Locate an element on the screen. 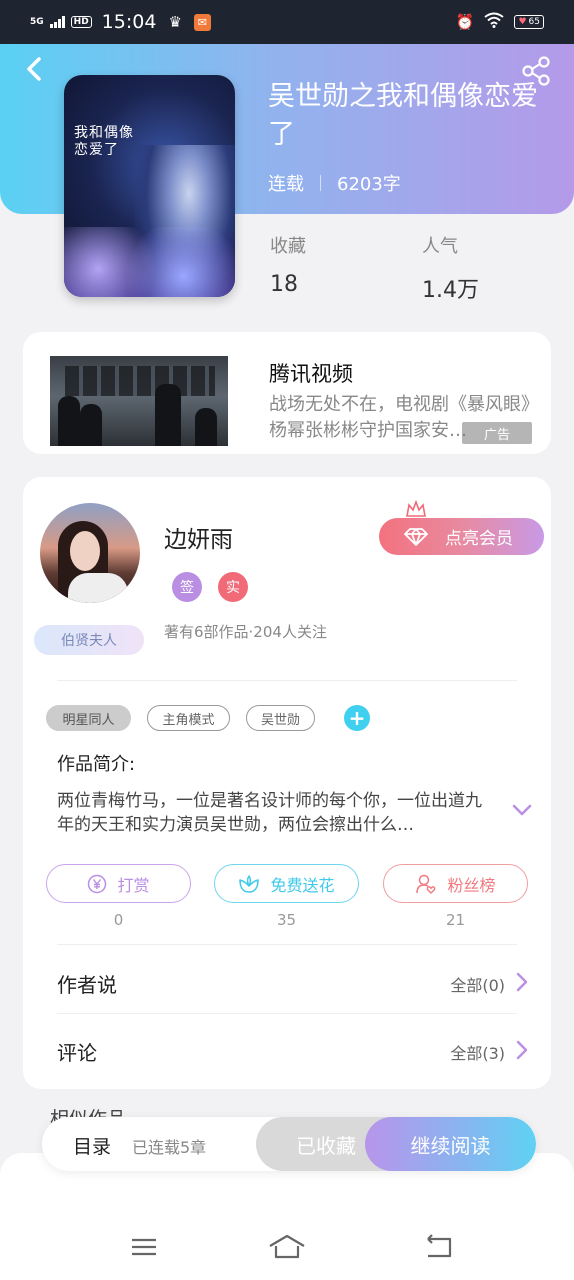  plus-icon: + is located at coordinates (357, 718).